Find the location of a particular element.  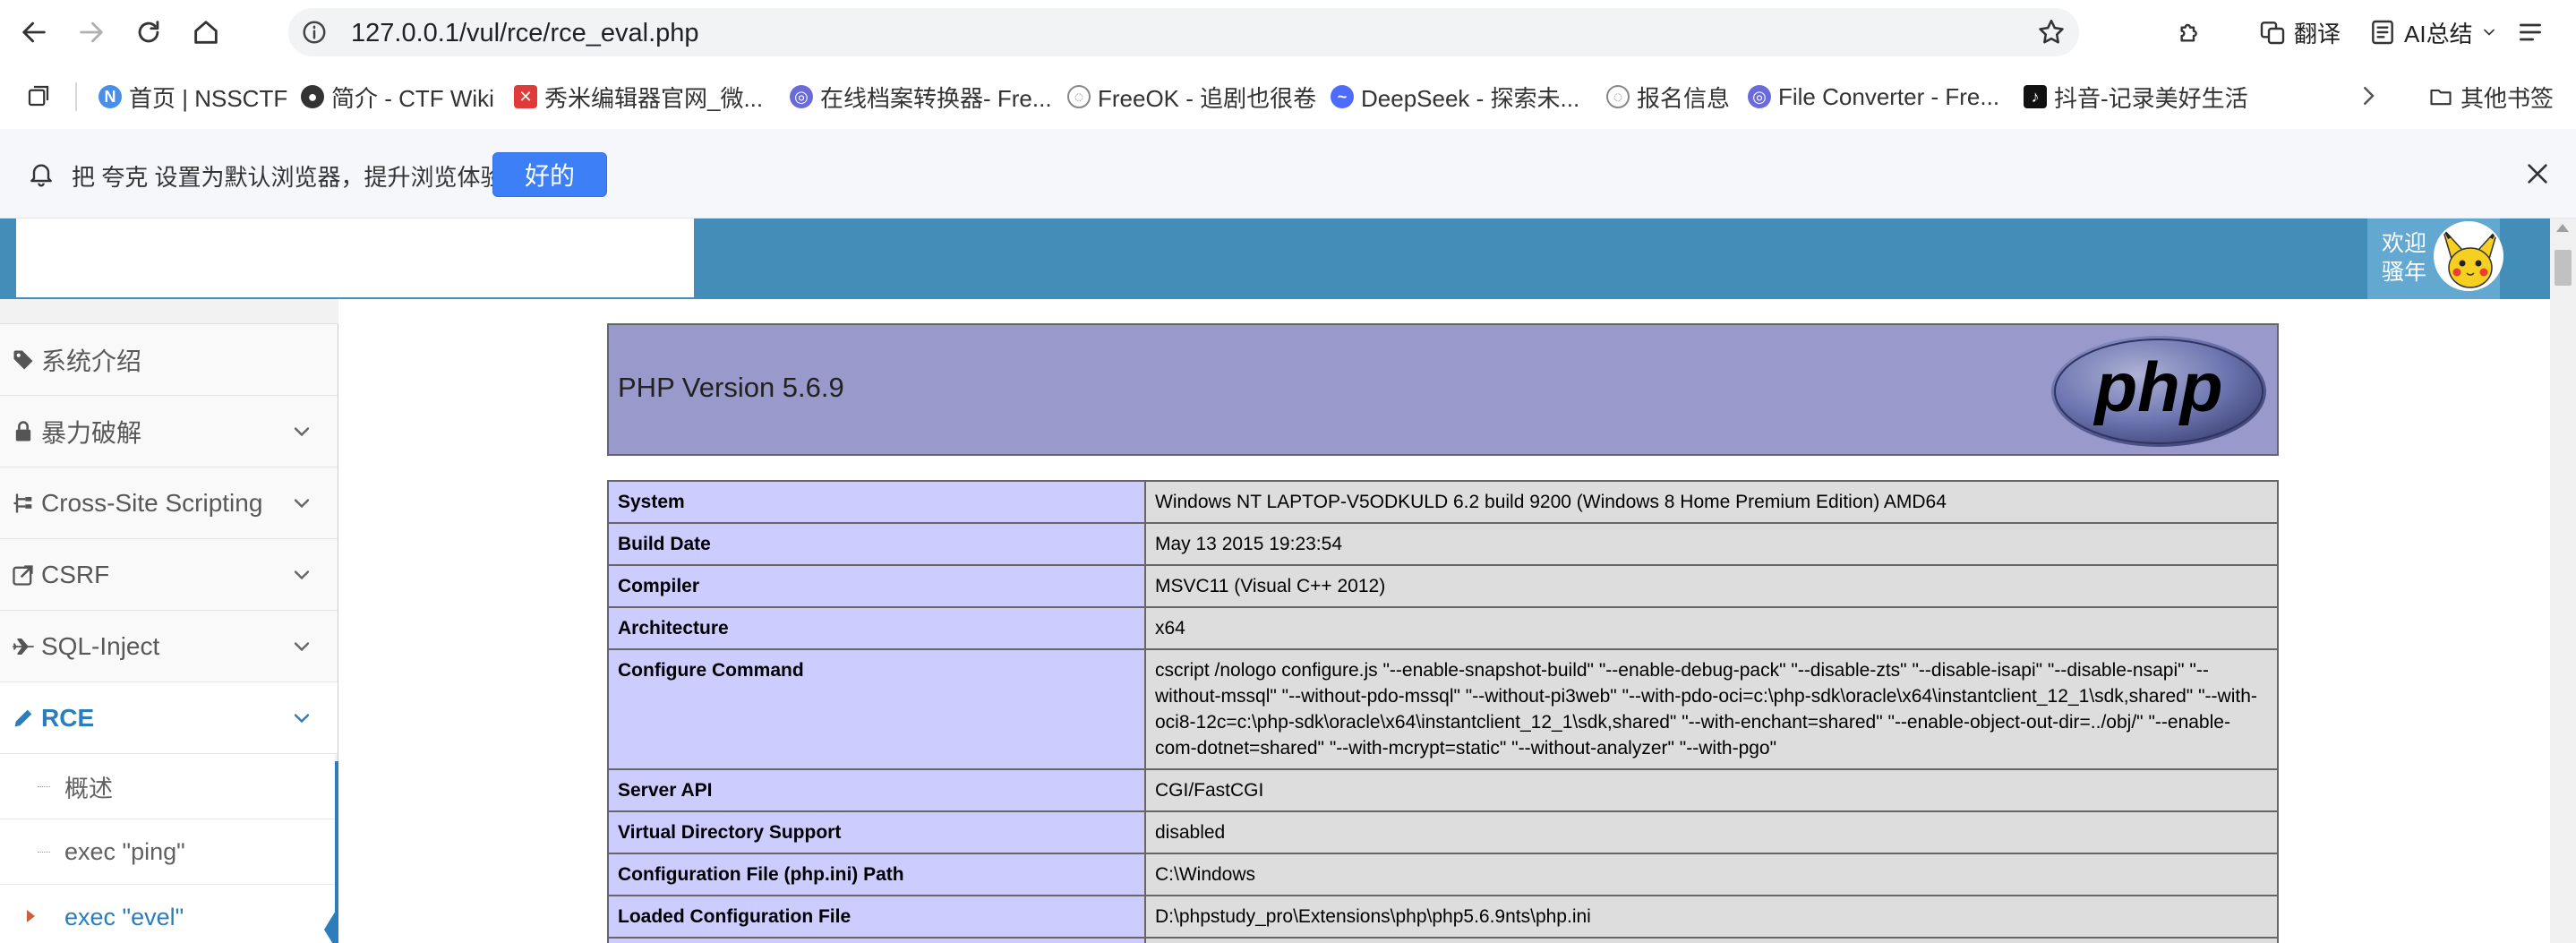

ai-summary-label: AI总结 is located at coordinates (2438, 33).